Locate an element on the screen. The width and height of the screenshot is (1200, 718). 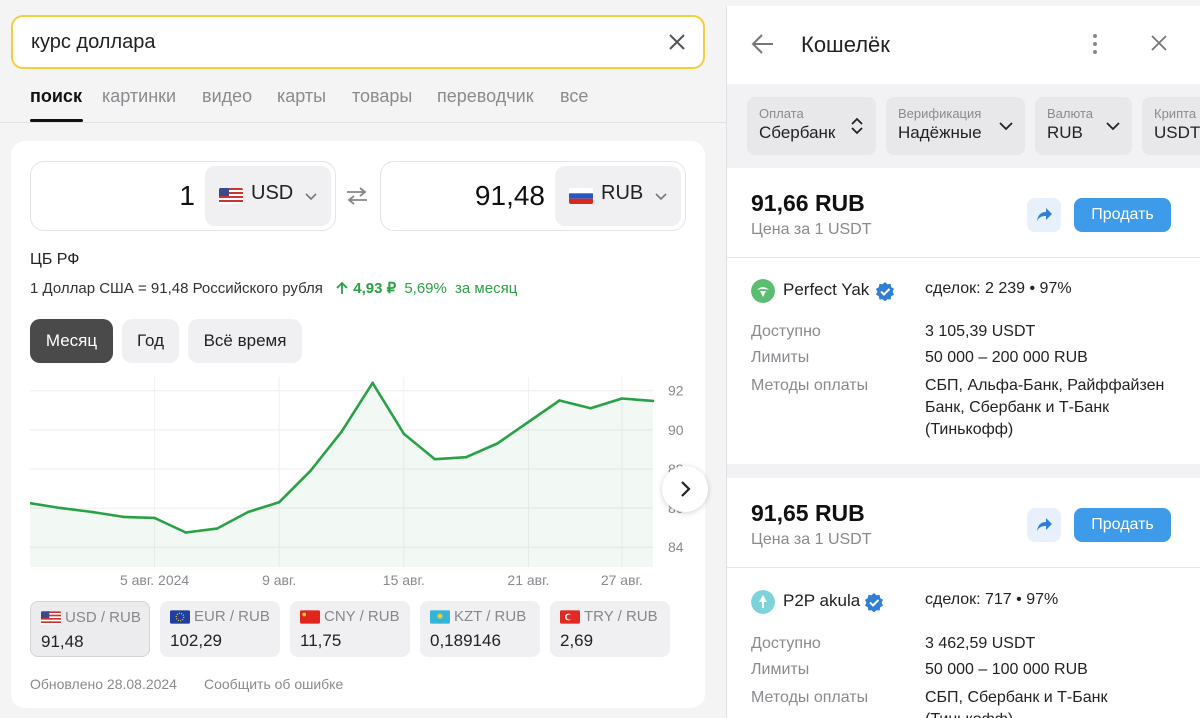
seller-deals: сделок: 717 • 97% is located at coordinates (992, 599).